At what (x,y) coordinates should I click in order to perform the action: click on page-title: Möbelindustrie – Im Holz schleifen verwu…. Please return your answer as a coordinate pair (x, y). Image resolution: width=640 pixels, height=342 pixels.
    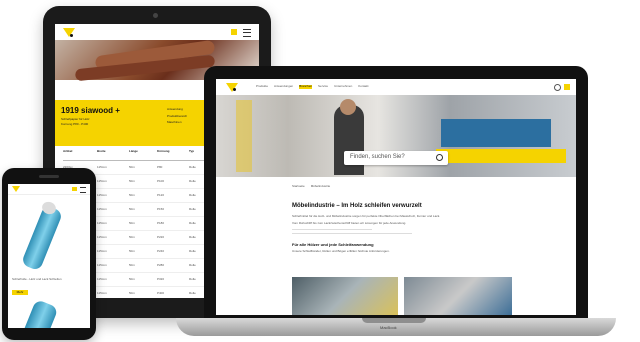
    Looking at the image, I should click on (357, 206).